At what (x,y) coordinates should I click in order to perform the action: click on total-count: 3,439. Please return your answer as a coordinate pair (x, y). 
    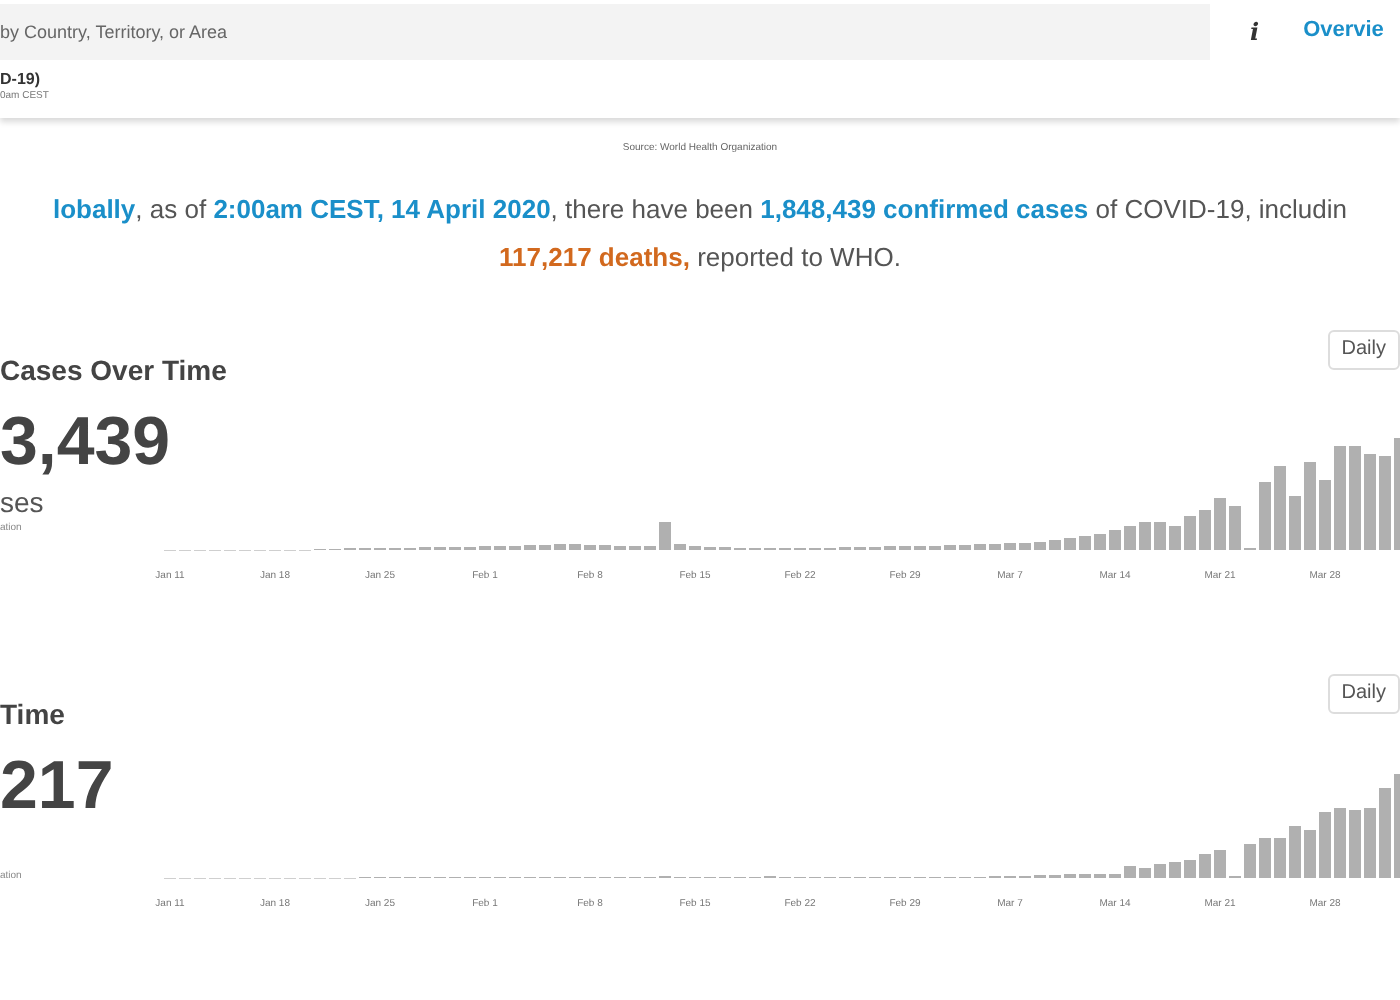
    Looking at the image, I should click on (86, 441).